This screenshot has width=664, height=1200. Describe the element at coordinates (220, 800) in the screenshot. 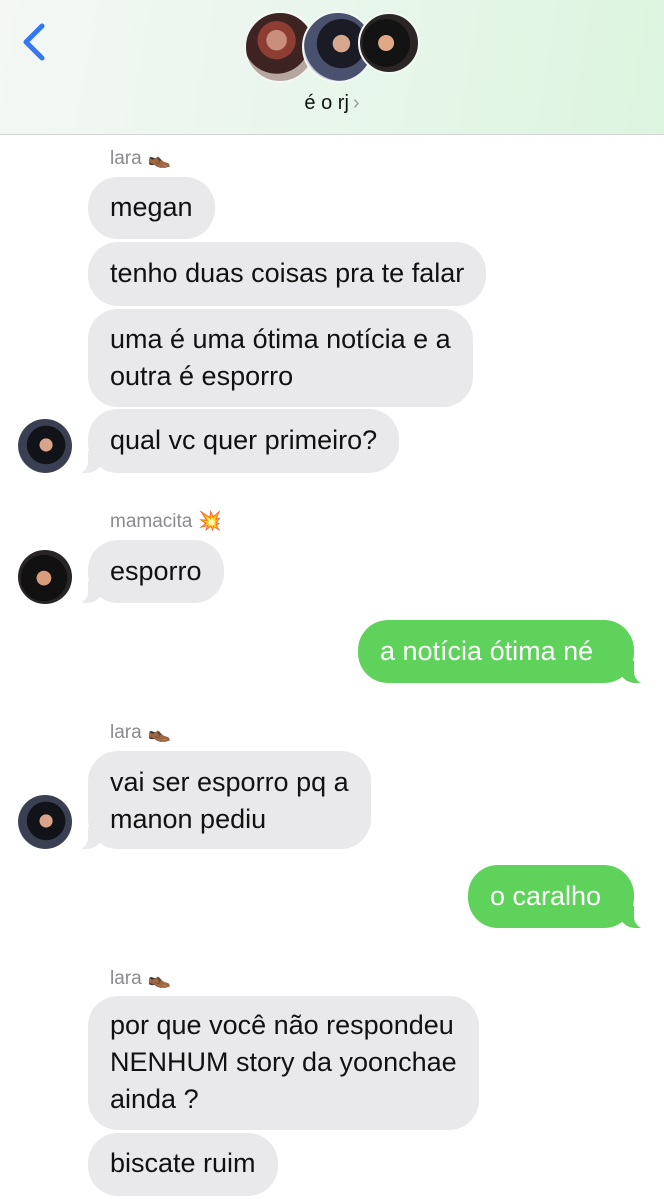

I see `message-bubble: vai ser esporro pq a manon pediu` at that location.